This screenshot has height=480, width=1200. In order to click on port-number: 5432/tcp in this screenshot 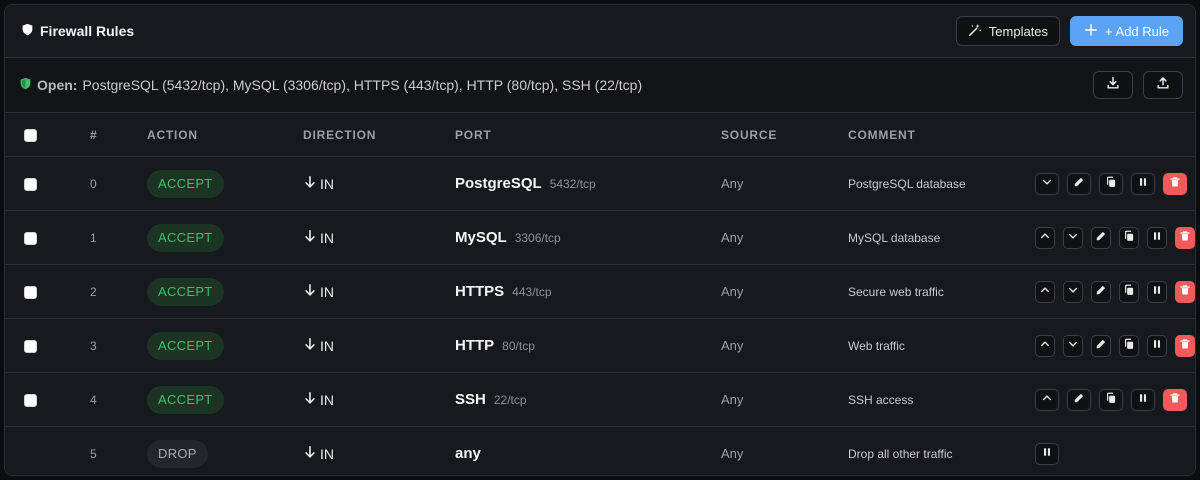, I will do `click(572, 184)`.